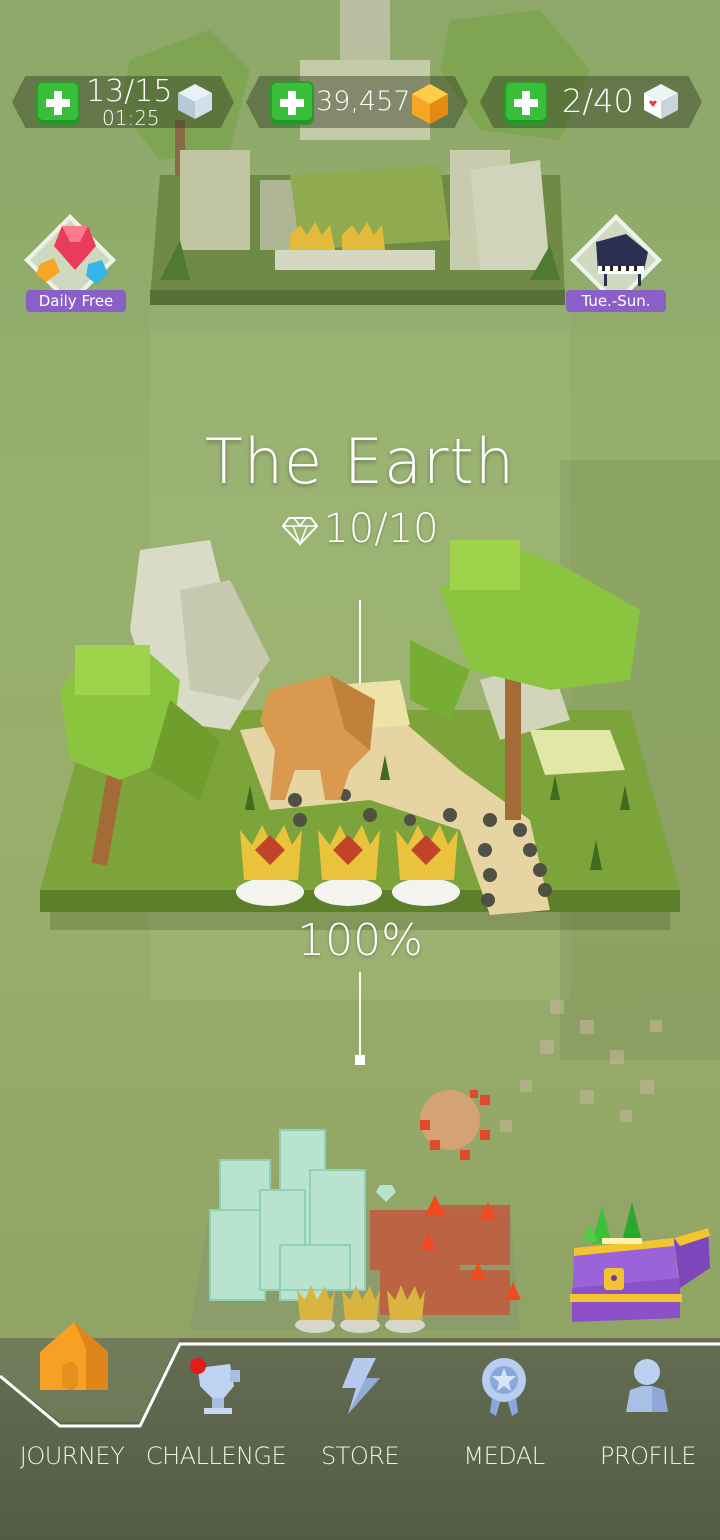 The image size is (720, 1540). I want to click on nav-challenge-label: CHALLENGE, so click(216, 1456).